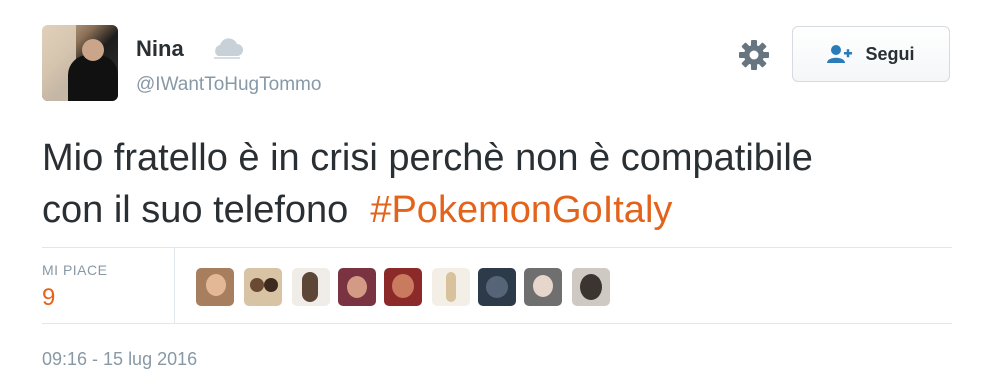 This screenshot has width=990, height=389. I want to click on likes-count: 9, so click(48, 298).